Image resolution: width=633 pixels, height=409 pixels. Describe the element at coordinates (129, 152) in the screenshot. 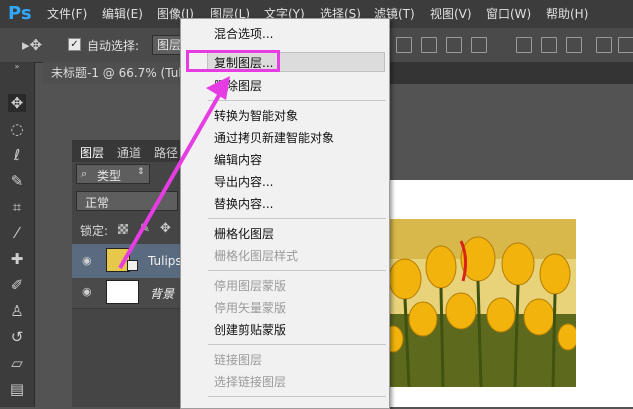

I see `tab-channels: 通道` at that location.